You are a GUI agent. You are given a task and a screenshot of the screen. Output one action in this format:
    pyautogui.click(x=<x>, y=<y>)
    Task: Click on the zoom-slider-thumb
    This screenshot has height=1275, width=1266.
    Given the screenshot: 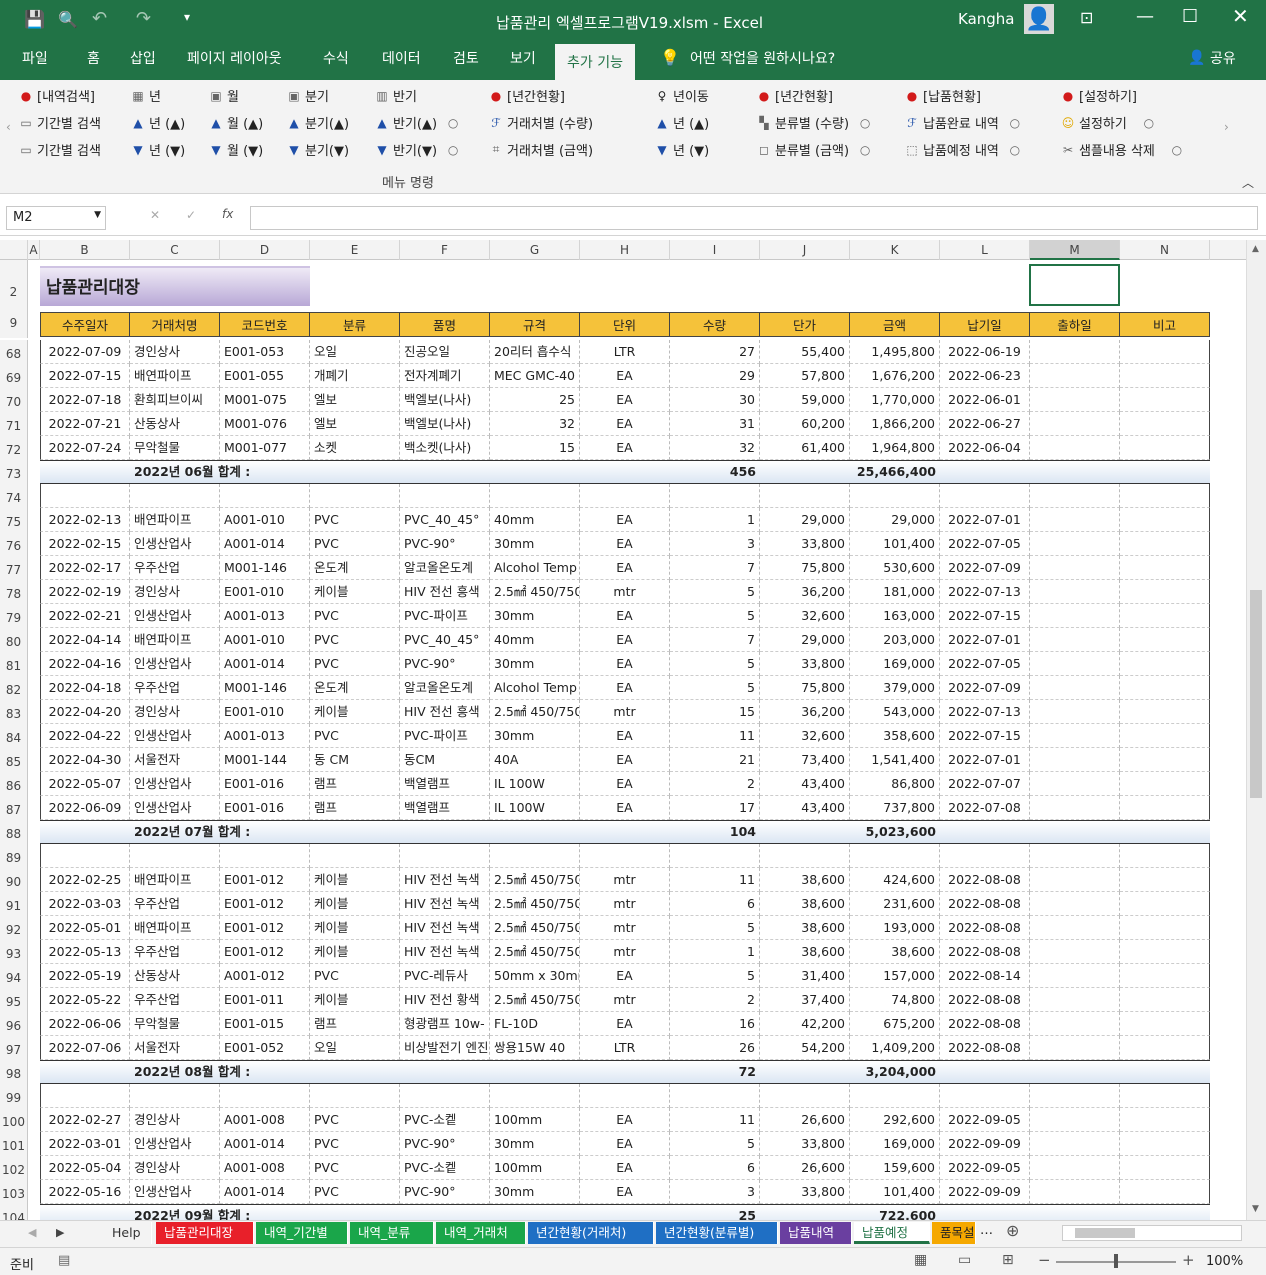 What is the action you would take?
    pyautogui.click(x=1116, y=1261)
    